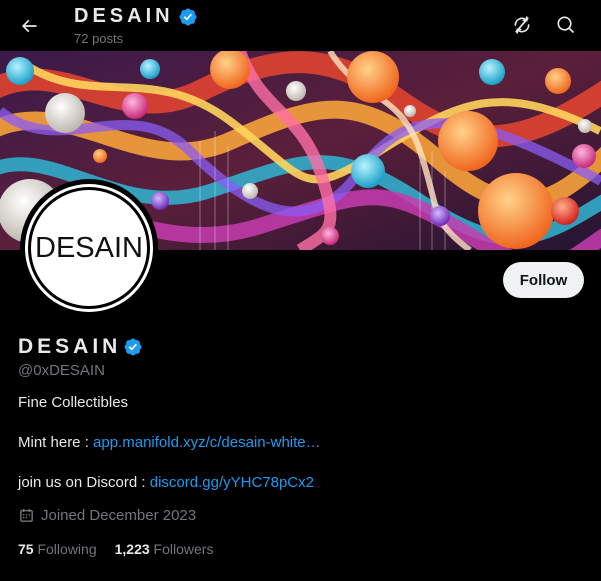 This screenshot has height=581, width=601. I want to click on calendar-icon, so click(26, 515).